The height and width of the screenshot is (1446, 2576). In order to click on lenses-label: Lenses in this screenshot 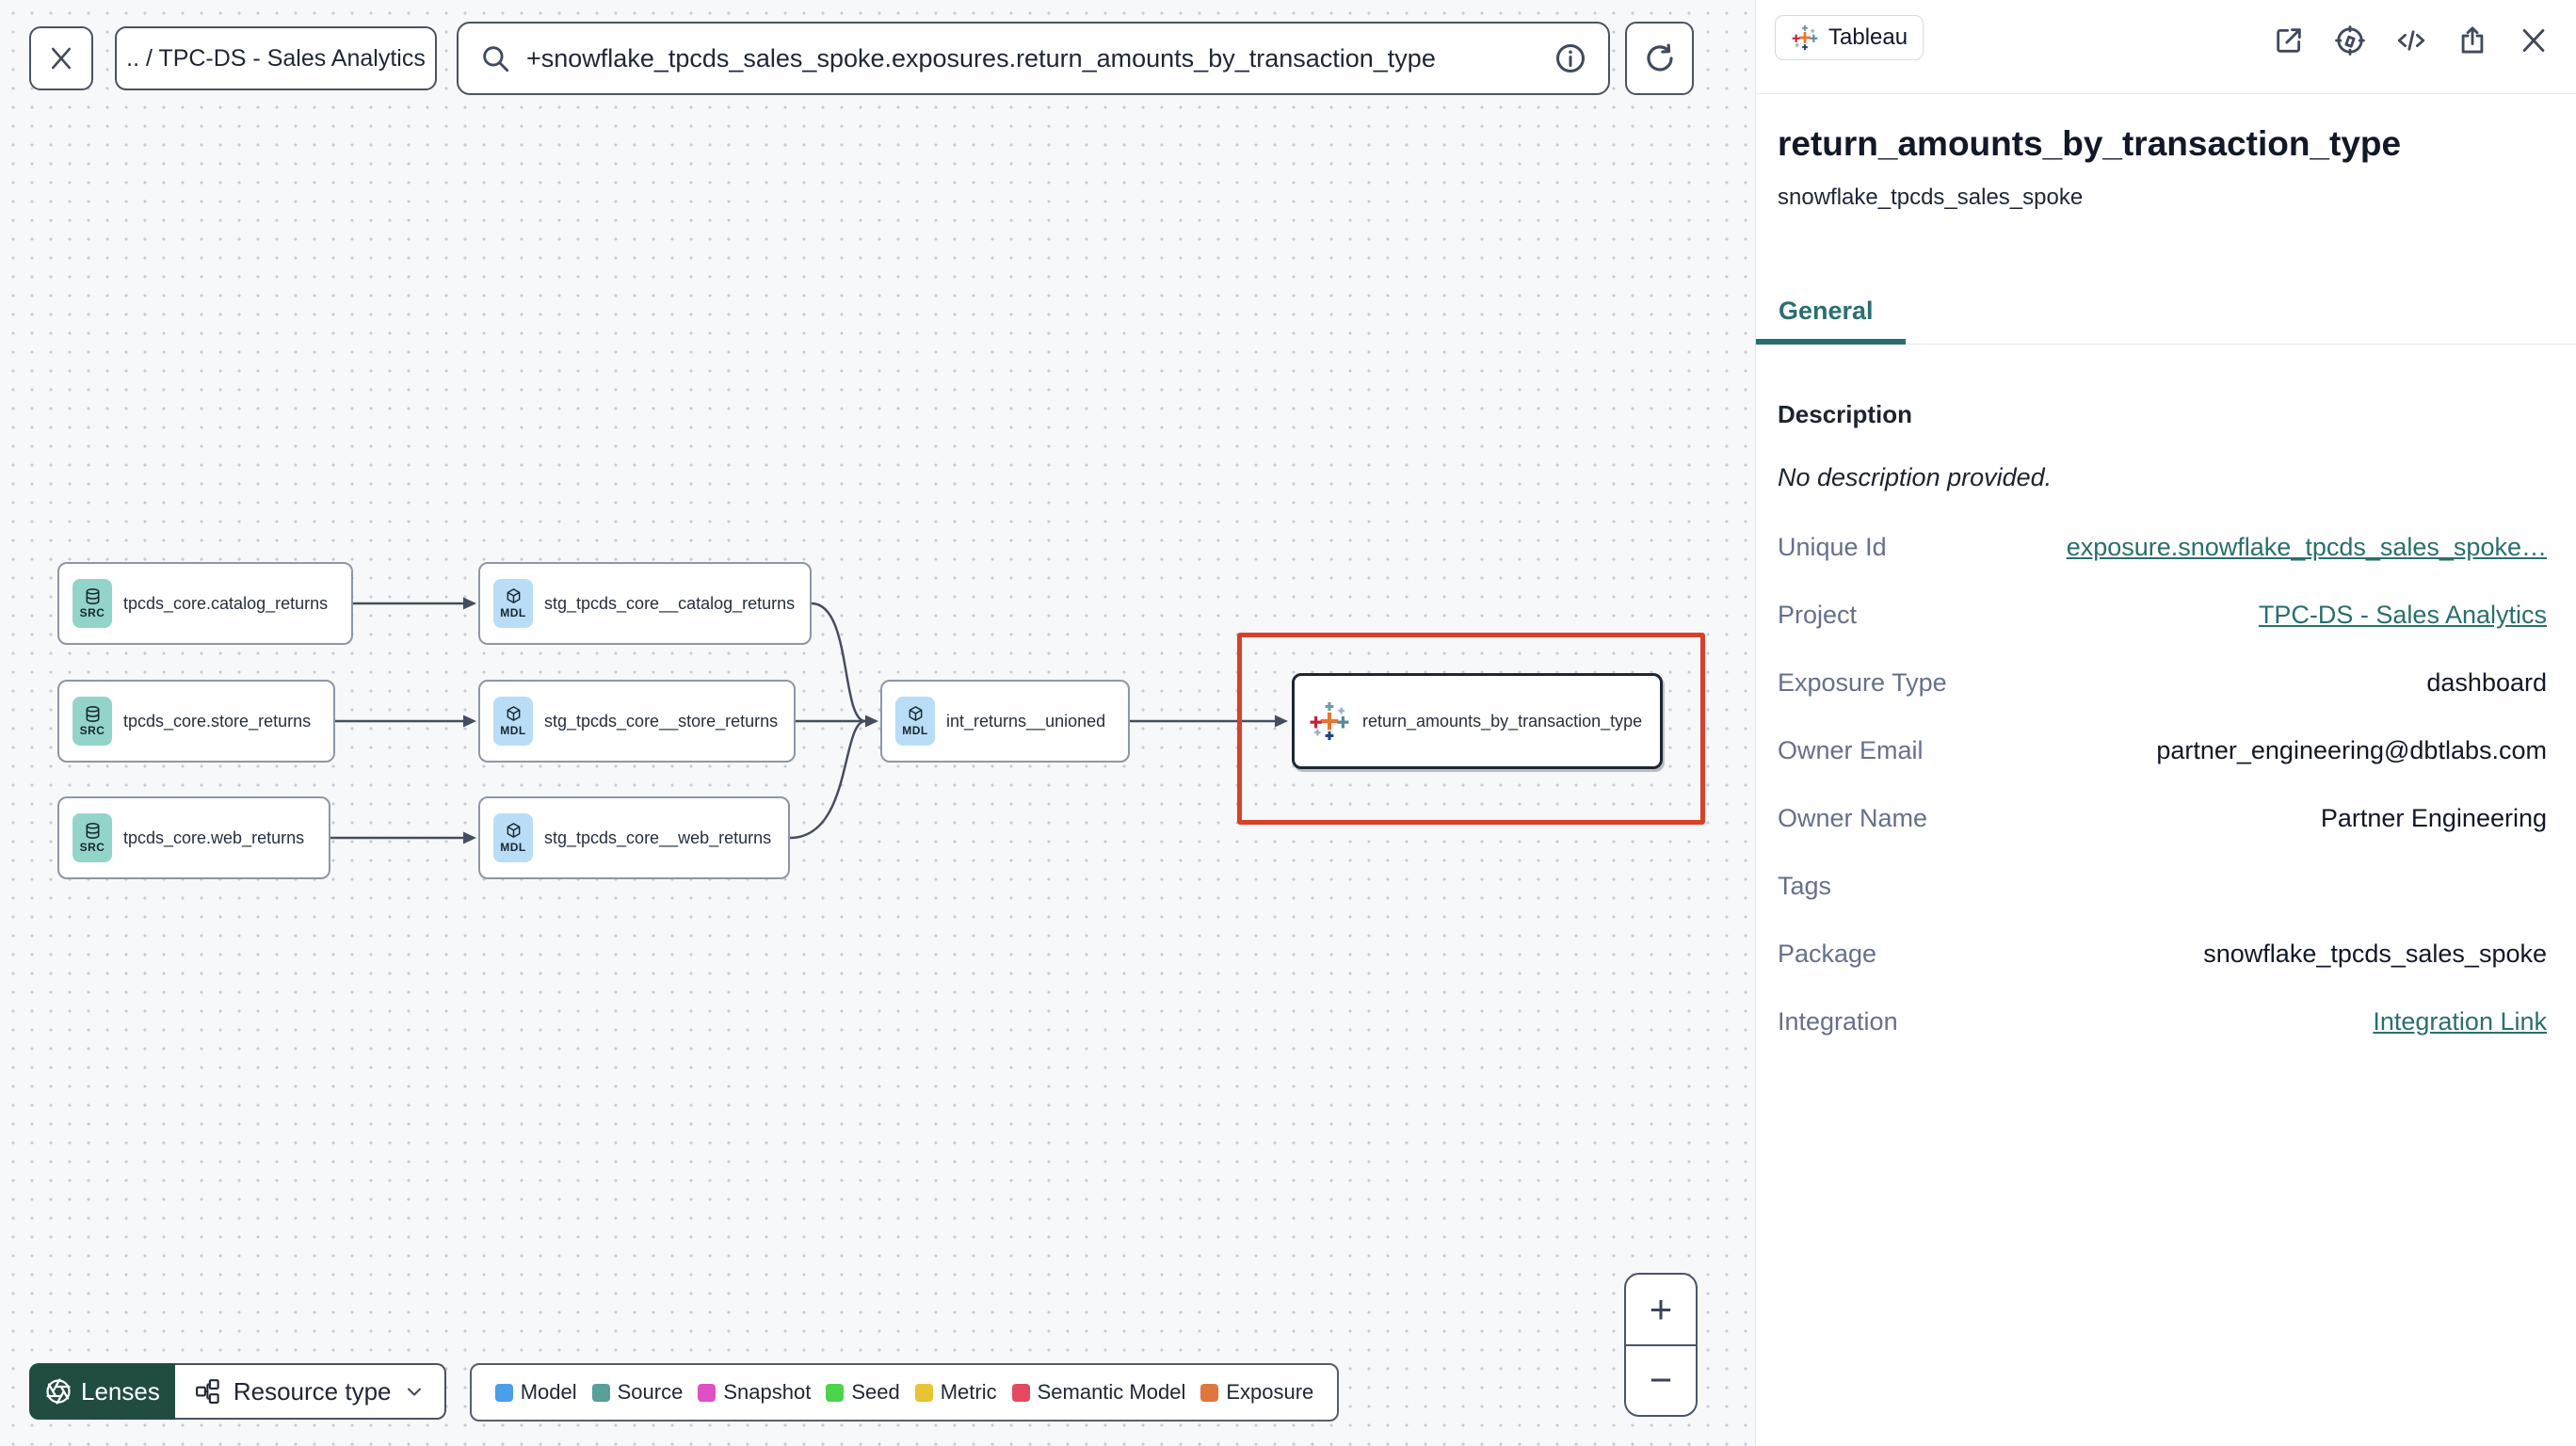, I will do `click(120, 1391)`.